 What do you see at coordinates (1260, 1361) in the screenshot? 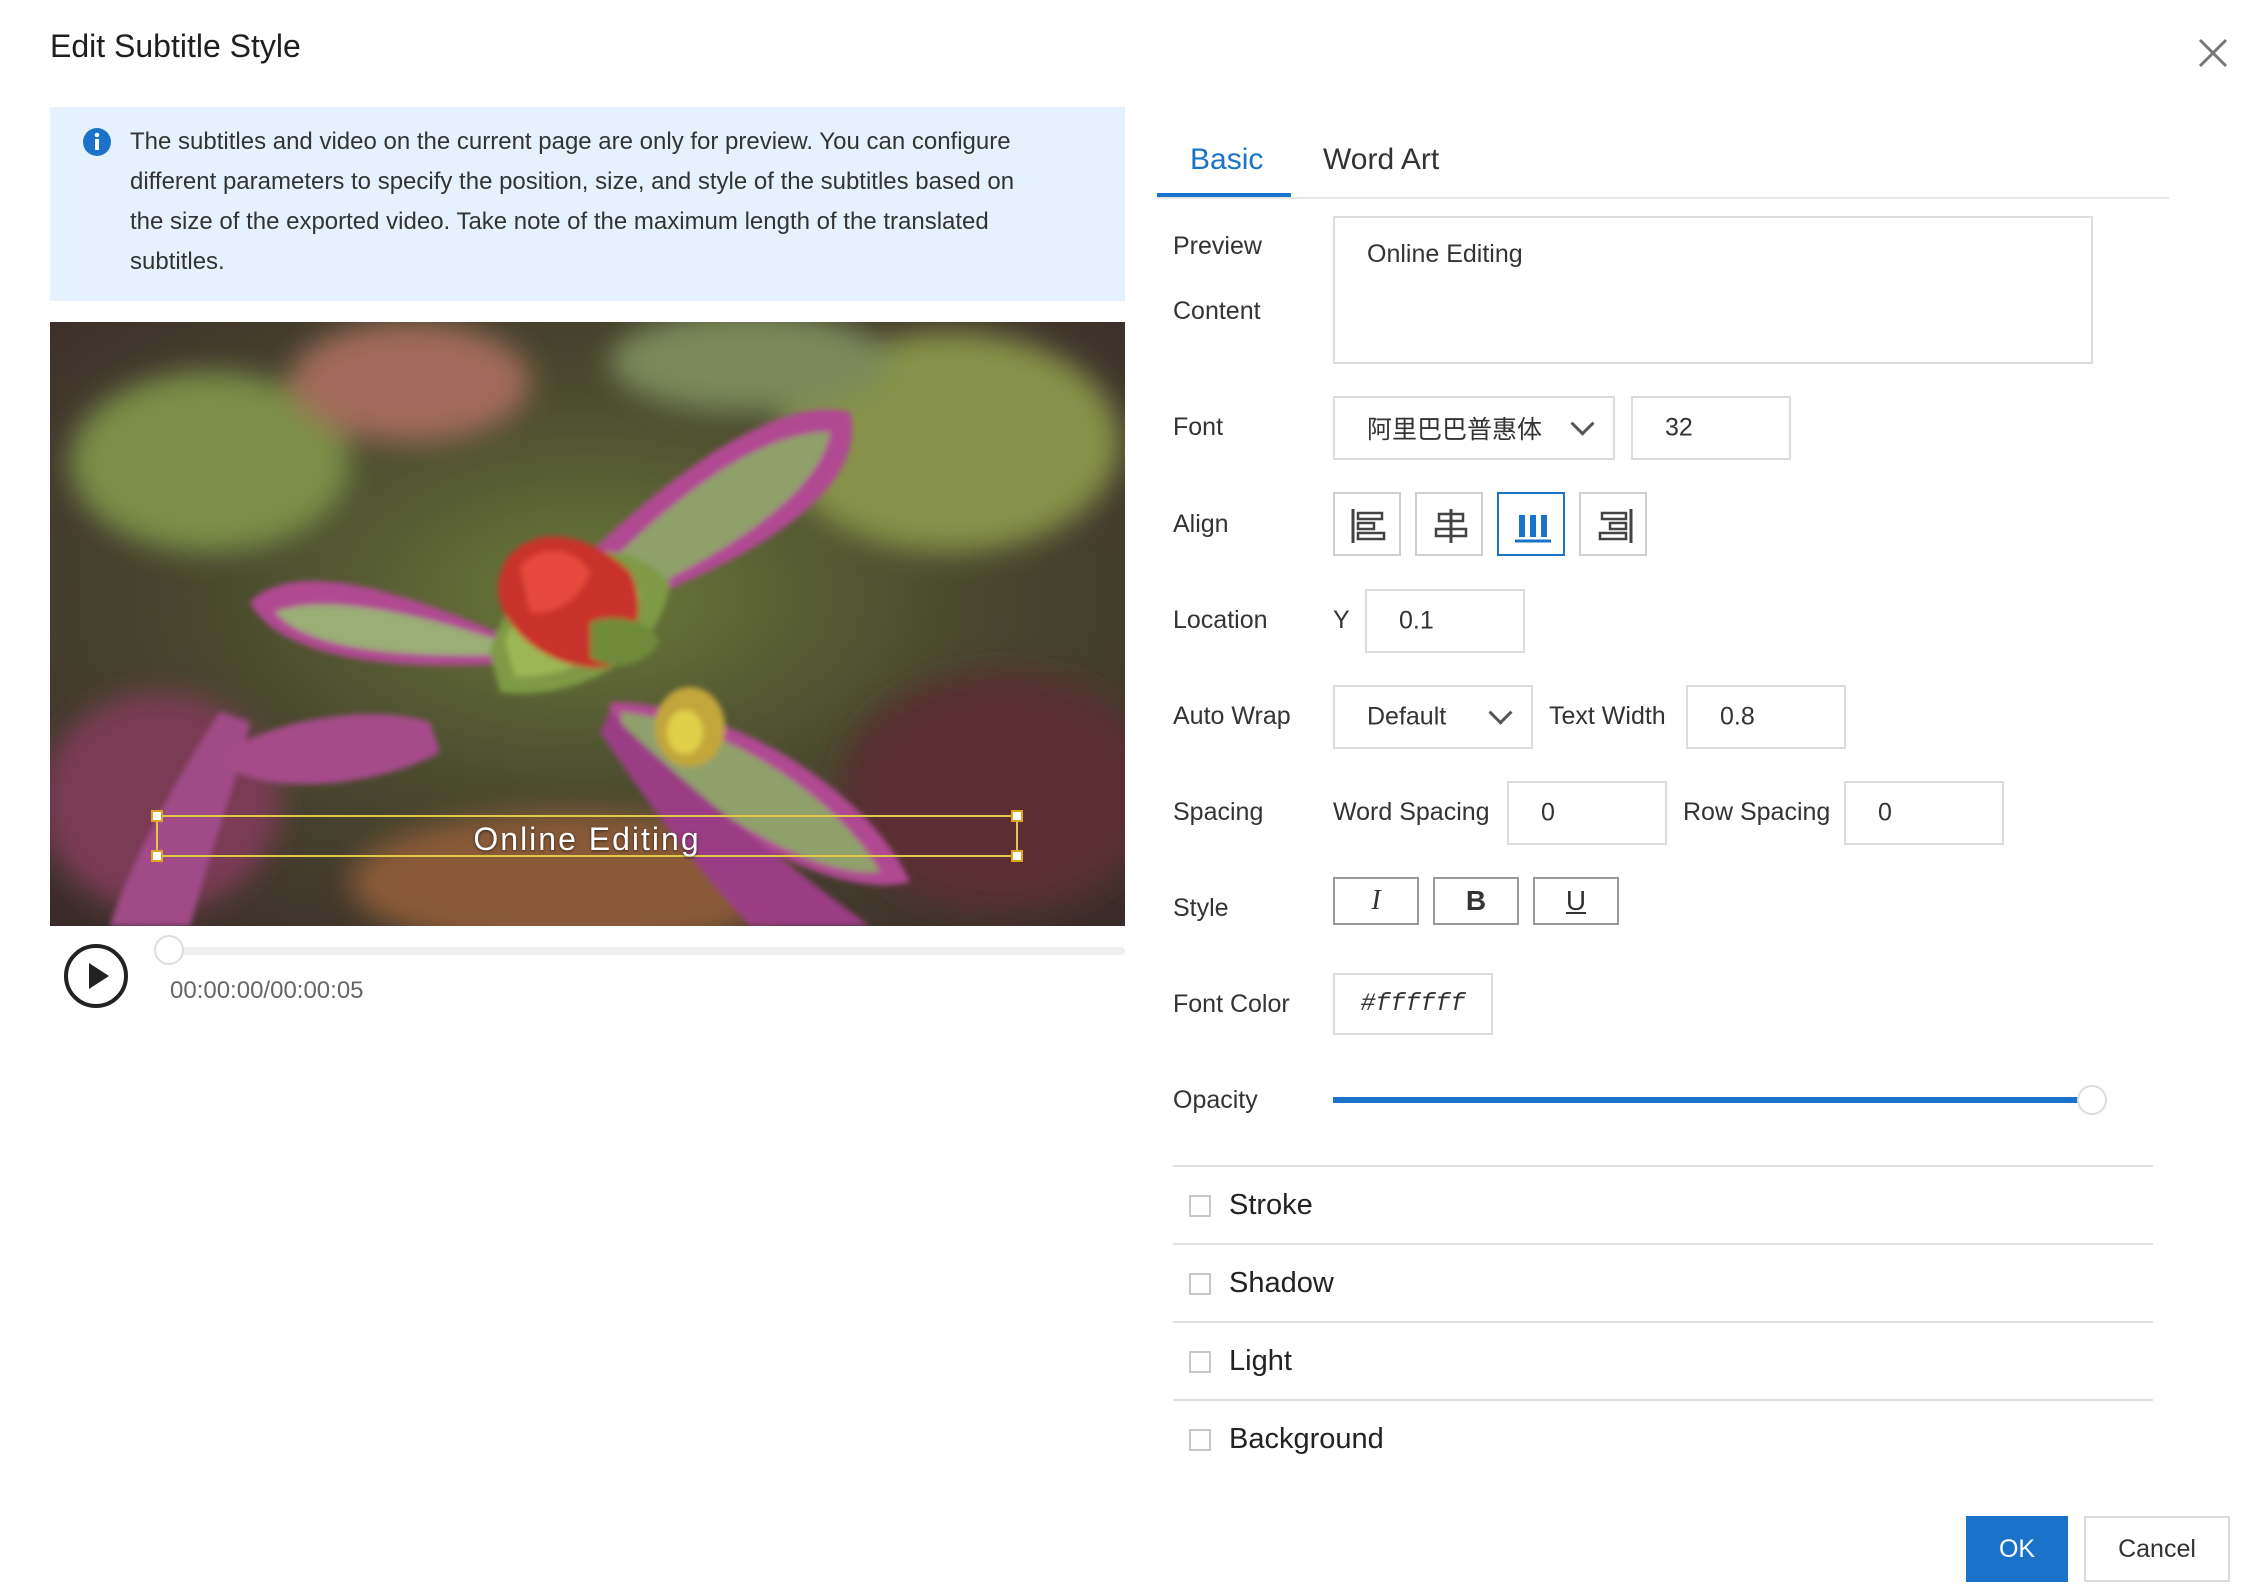
I see `light-label: Light` at bounding box center [1260, 1361].